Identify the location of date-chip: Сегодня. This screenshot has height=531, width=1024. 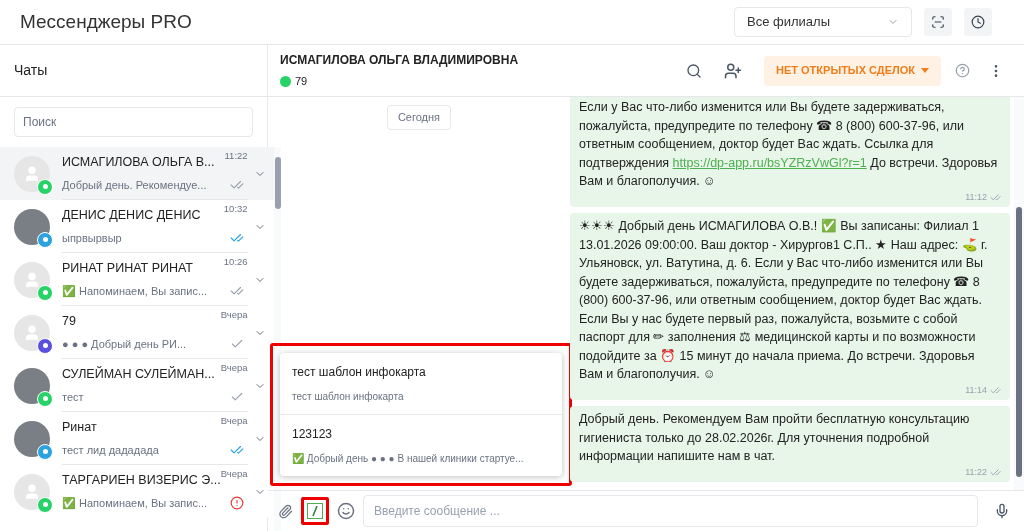
(419, 117).